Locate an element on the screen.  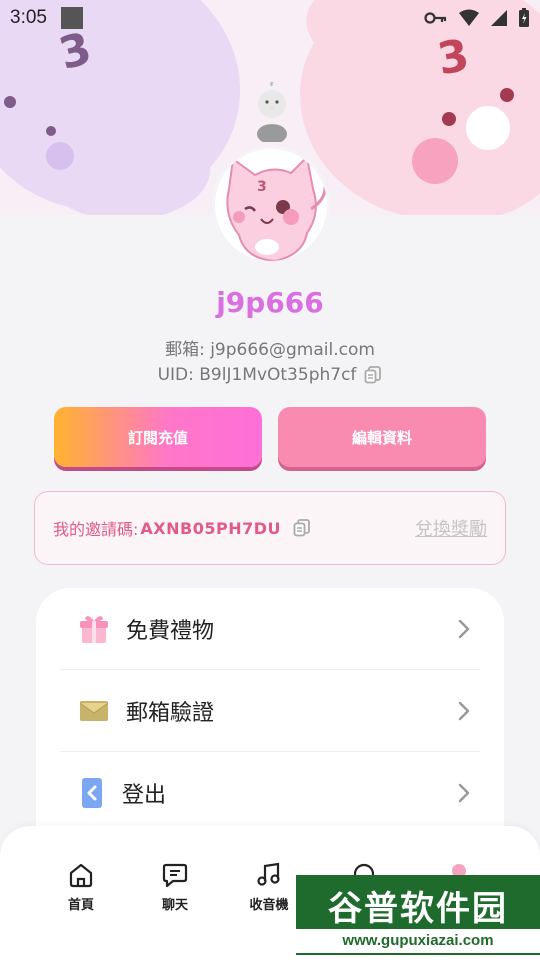
avatar: 3 is located at coordinates (271, 205).